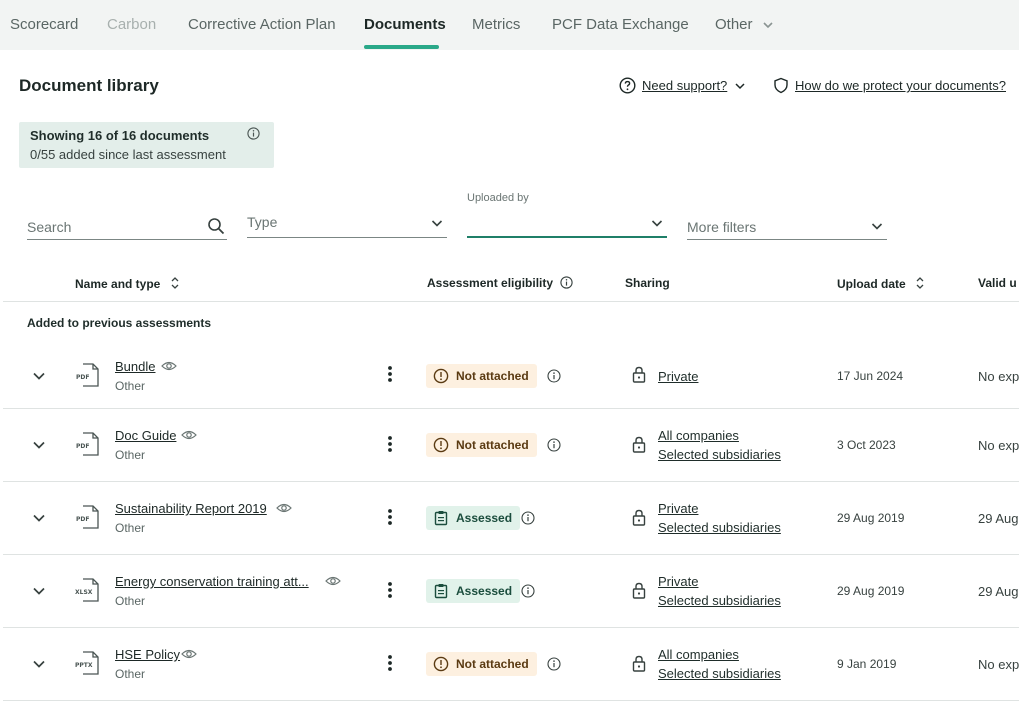  I want to click on page-title: Document library, so click(89, 85).